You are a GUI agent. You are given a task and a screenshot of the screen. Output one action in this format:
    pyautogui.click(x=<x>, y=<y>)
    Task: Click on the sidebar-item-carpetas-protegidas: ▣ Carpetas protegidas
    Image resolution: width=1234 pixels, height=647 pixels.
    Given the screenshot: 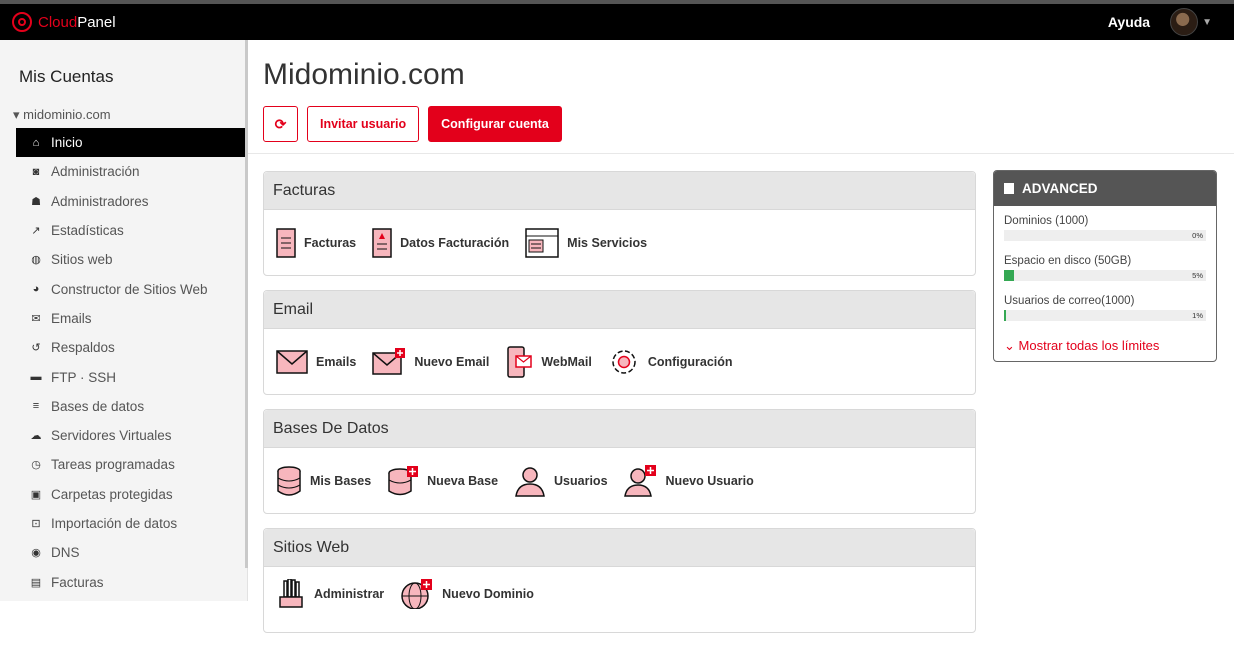 What is the action you would take?
    pyautogui.click(x=123, y=494)
    